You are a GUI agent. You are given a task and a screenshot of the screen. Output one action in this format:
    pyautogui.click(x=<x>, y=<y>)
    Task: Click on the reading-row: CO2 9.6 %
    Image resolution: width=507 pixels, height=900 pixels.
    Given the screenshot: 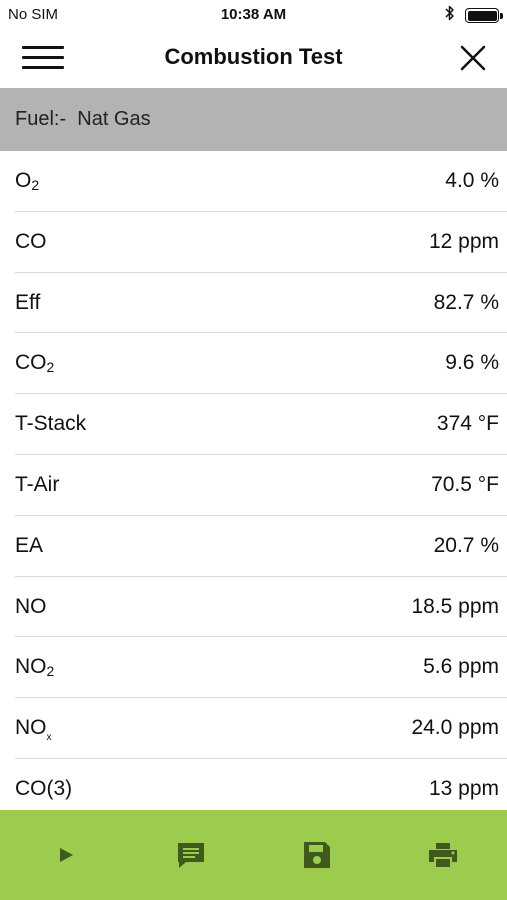 What is the action you would take?
    pyautogui.click(x=253, y=363)
    